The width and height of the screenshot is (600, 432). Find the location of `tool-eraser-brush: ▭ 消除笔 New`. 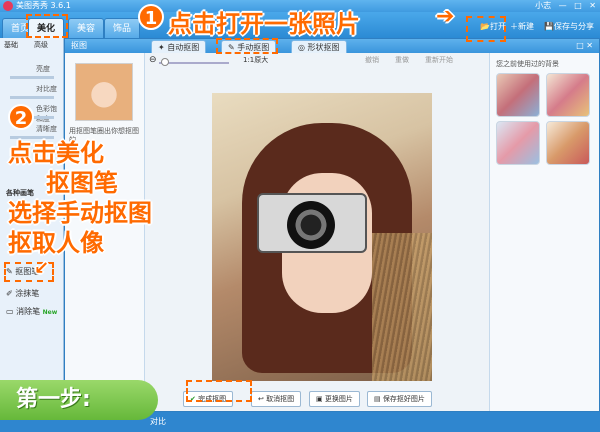

tool-eraser-brush: ▭ 消除笔 New is located at coordinates (31, 311).